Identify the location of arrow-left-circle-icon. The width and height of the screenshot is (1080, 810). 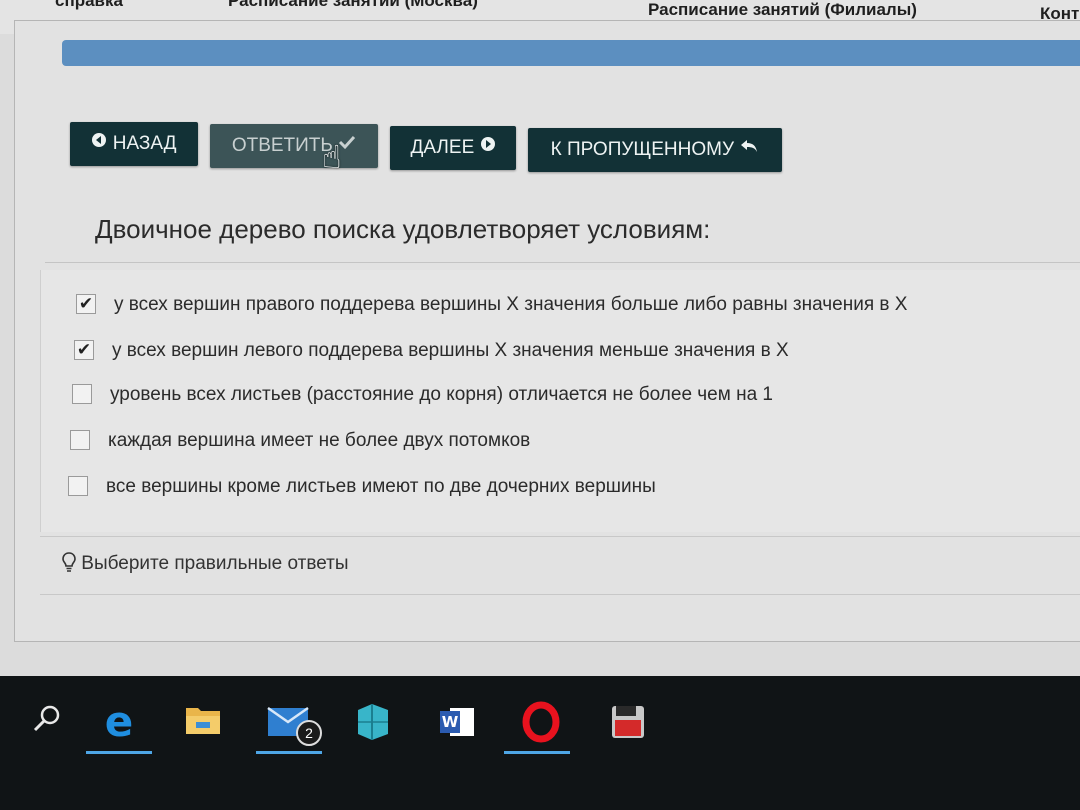
(99, 144).